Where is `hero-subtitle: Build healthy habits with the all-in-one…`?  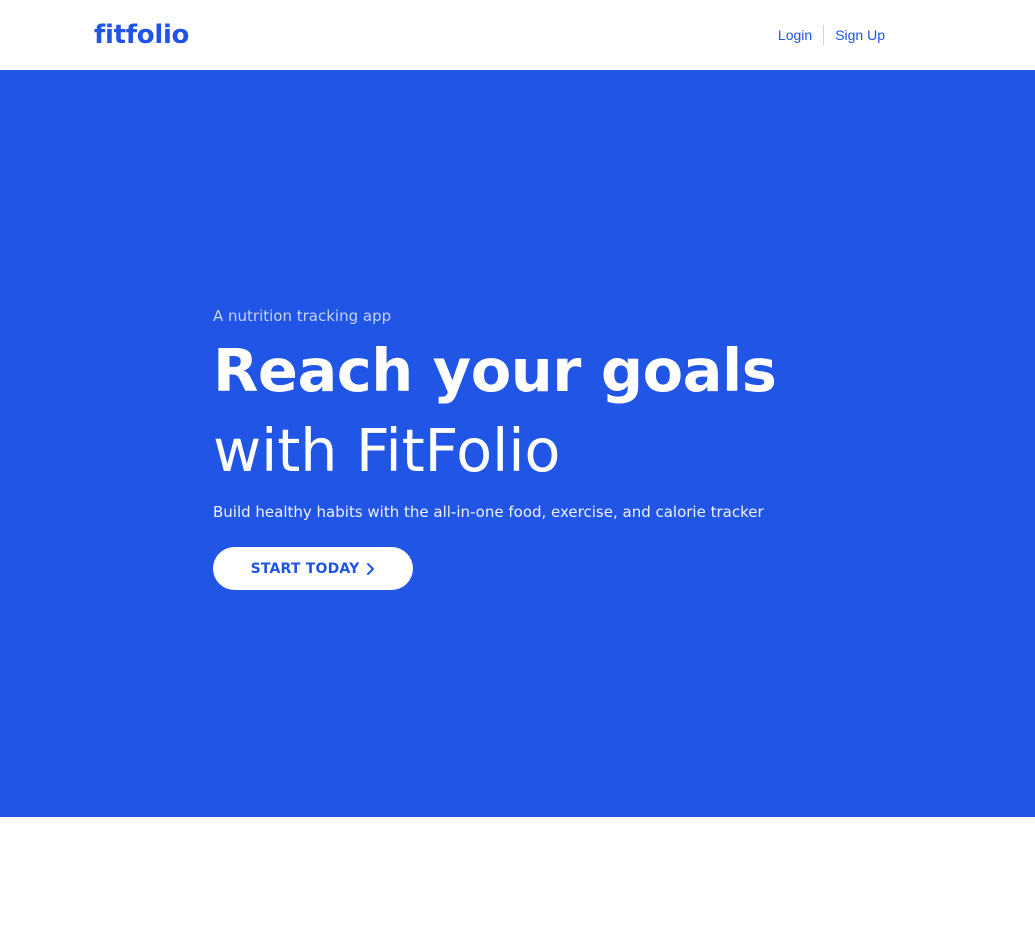
hero-subtitle: Build healthy habits with the all-in-one… is located at coordinates (488, 512).